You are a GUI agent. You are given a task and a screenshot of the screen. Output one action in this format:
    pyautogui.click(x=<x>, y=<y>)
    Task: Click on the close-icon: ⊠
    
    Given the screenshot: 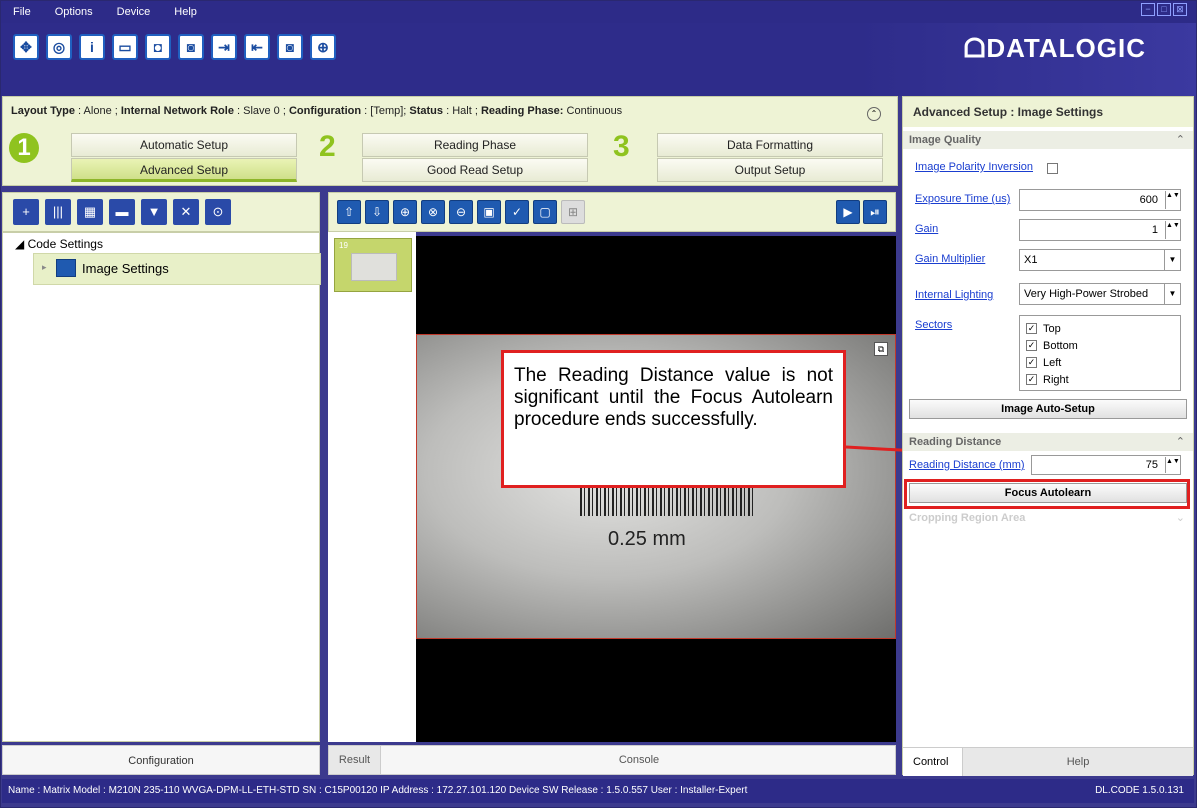 What is the action you would take?
    pyautogui.click(x=1180, y=9)
    